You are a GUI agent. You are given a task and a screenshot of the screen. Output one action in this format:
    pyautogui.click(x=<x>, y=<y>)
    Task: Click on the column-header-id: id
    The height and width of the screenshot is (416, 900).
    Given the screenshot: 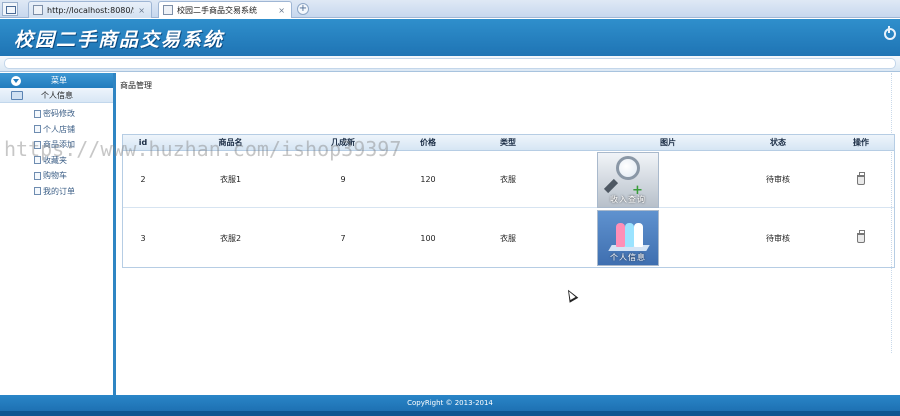 What is the action you would take?
    pyautogui.click(x=143, y=143)
    